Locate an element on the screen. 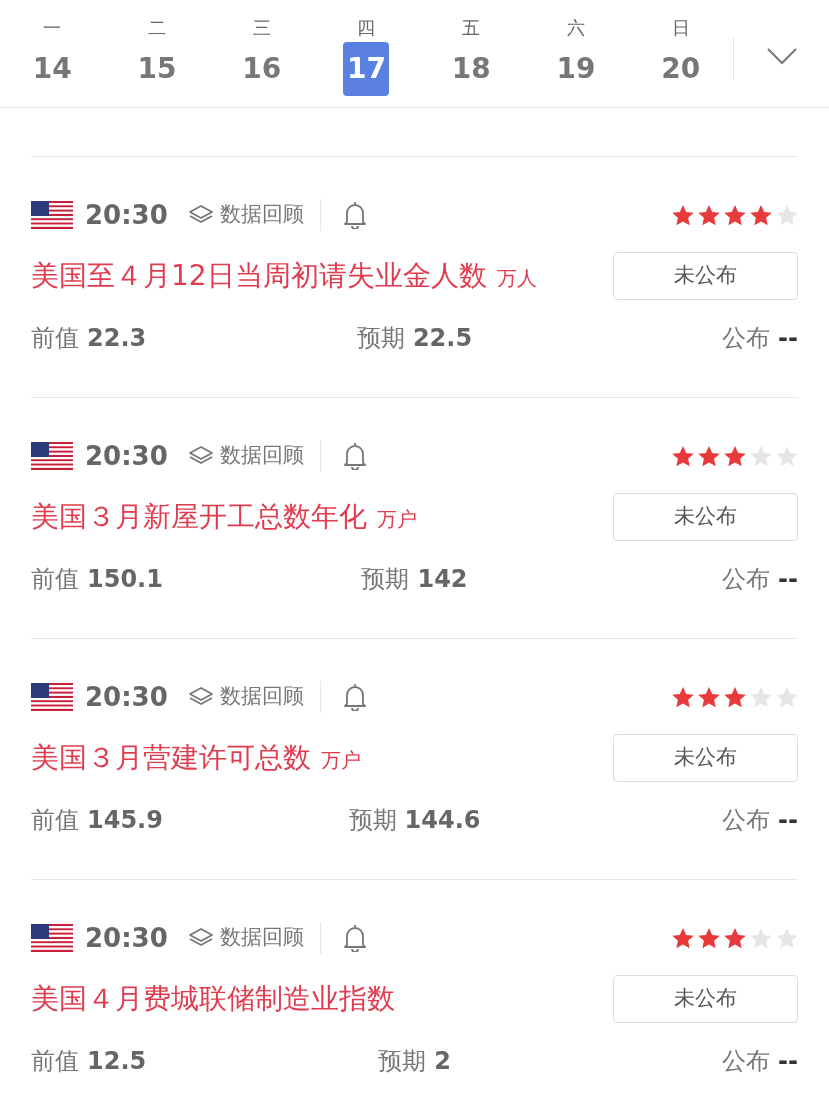 This screenshot has width=829, height=1113. event-unit: 万人 is located at coordinates (516, 278).